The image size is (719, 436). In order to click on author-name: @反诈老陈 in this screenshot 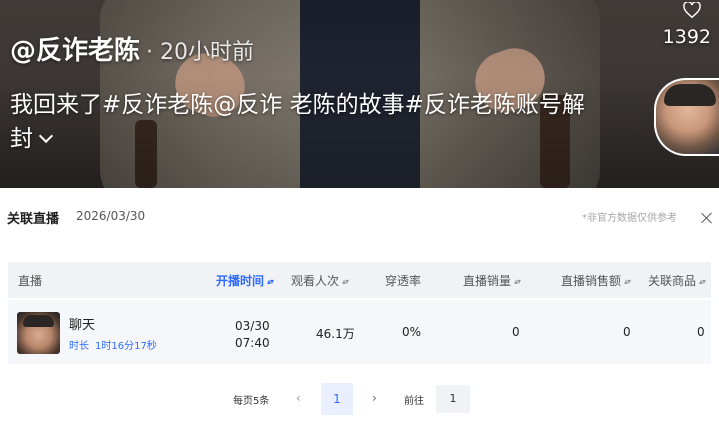, I will do `click(75, 51)`.